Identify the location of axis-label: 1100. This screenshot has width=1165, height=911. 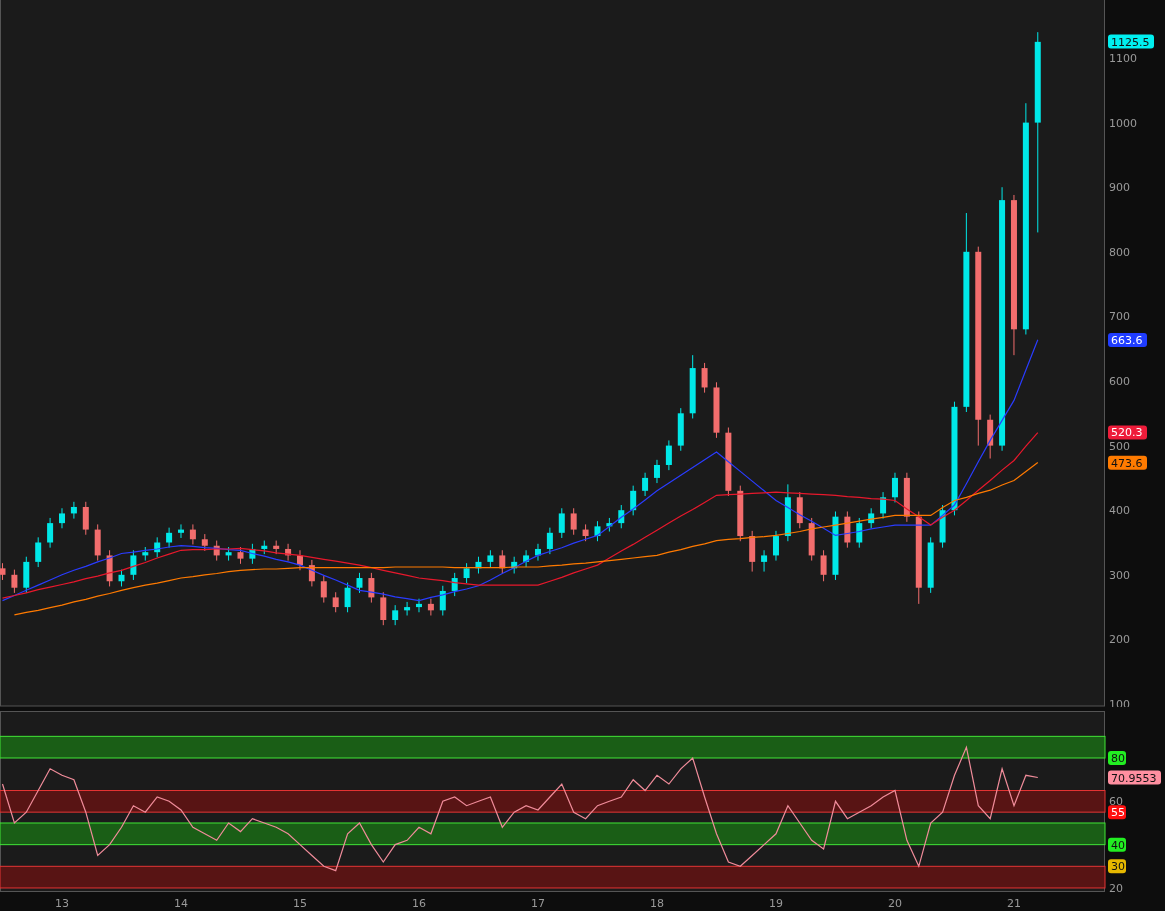
(1123, 58).